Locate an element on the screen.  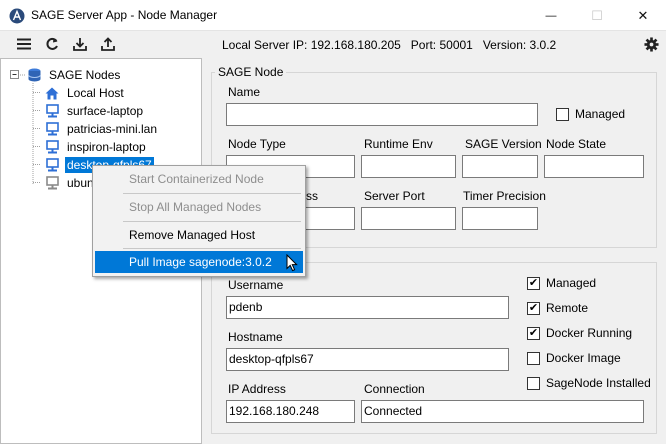
tree-item-surface-laptop: surface-laptop is located at coordinates (94, 111).